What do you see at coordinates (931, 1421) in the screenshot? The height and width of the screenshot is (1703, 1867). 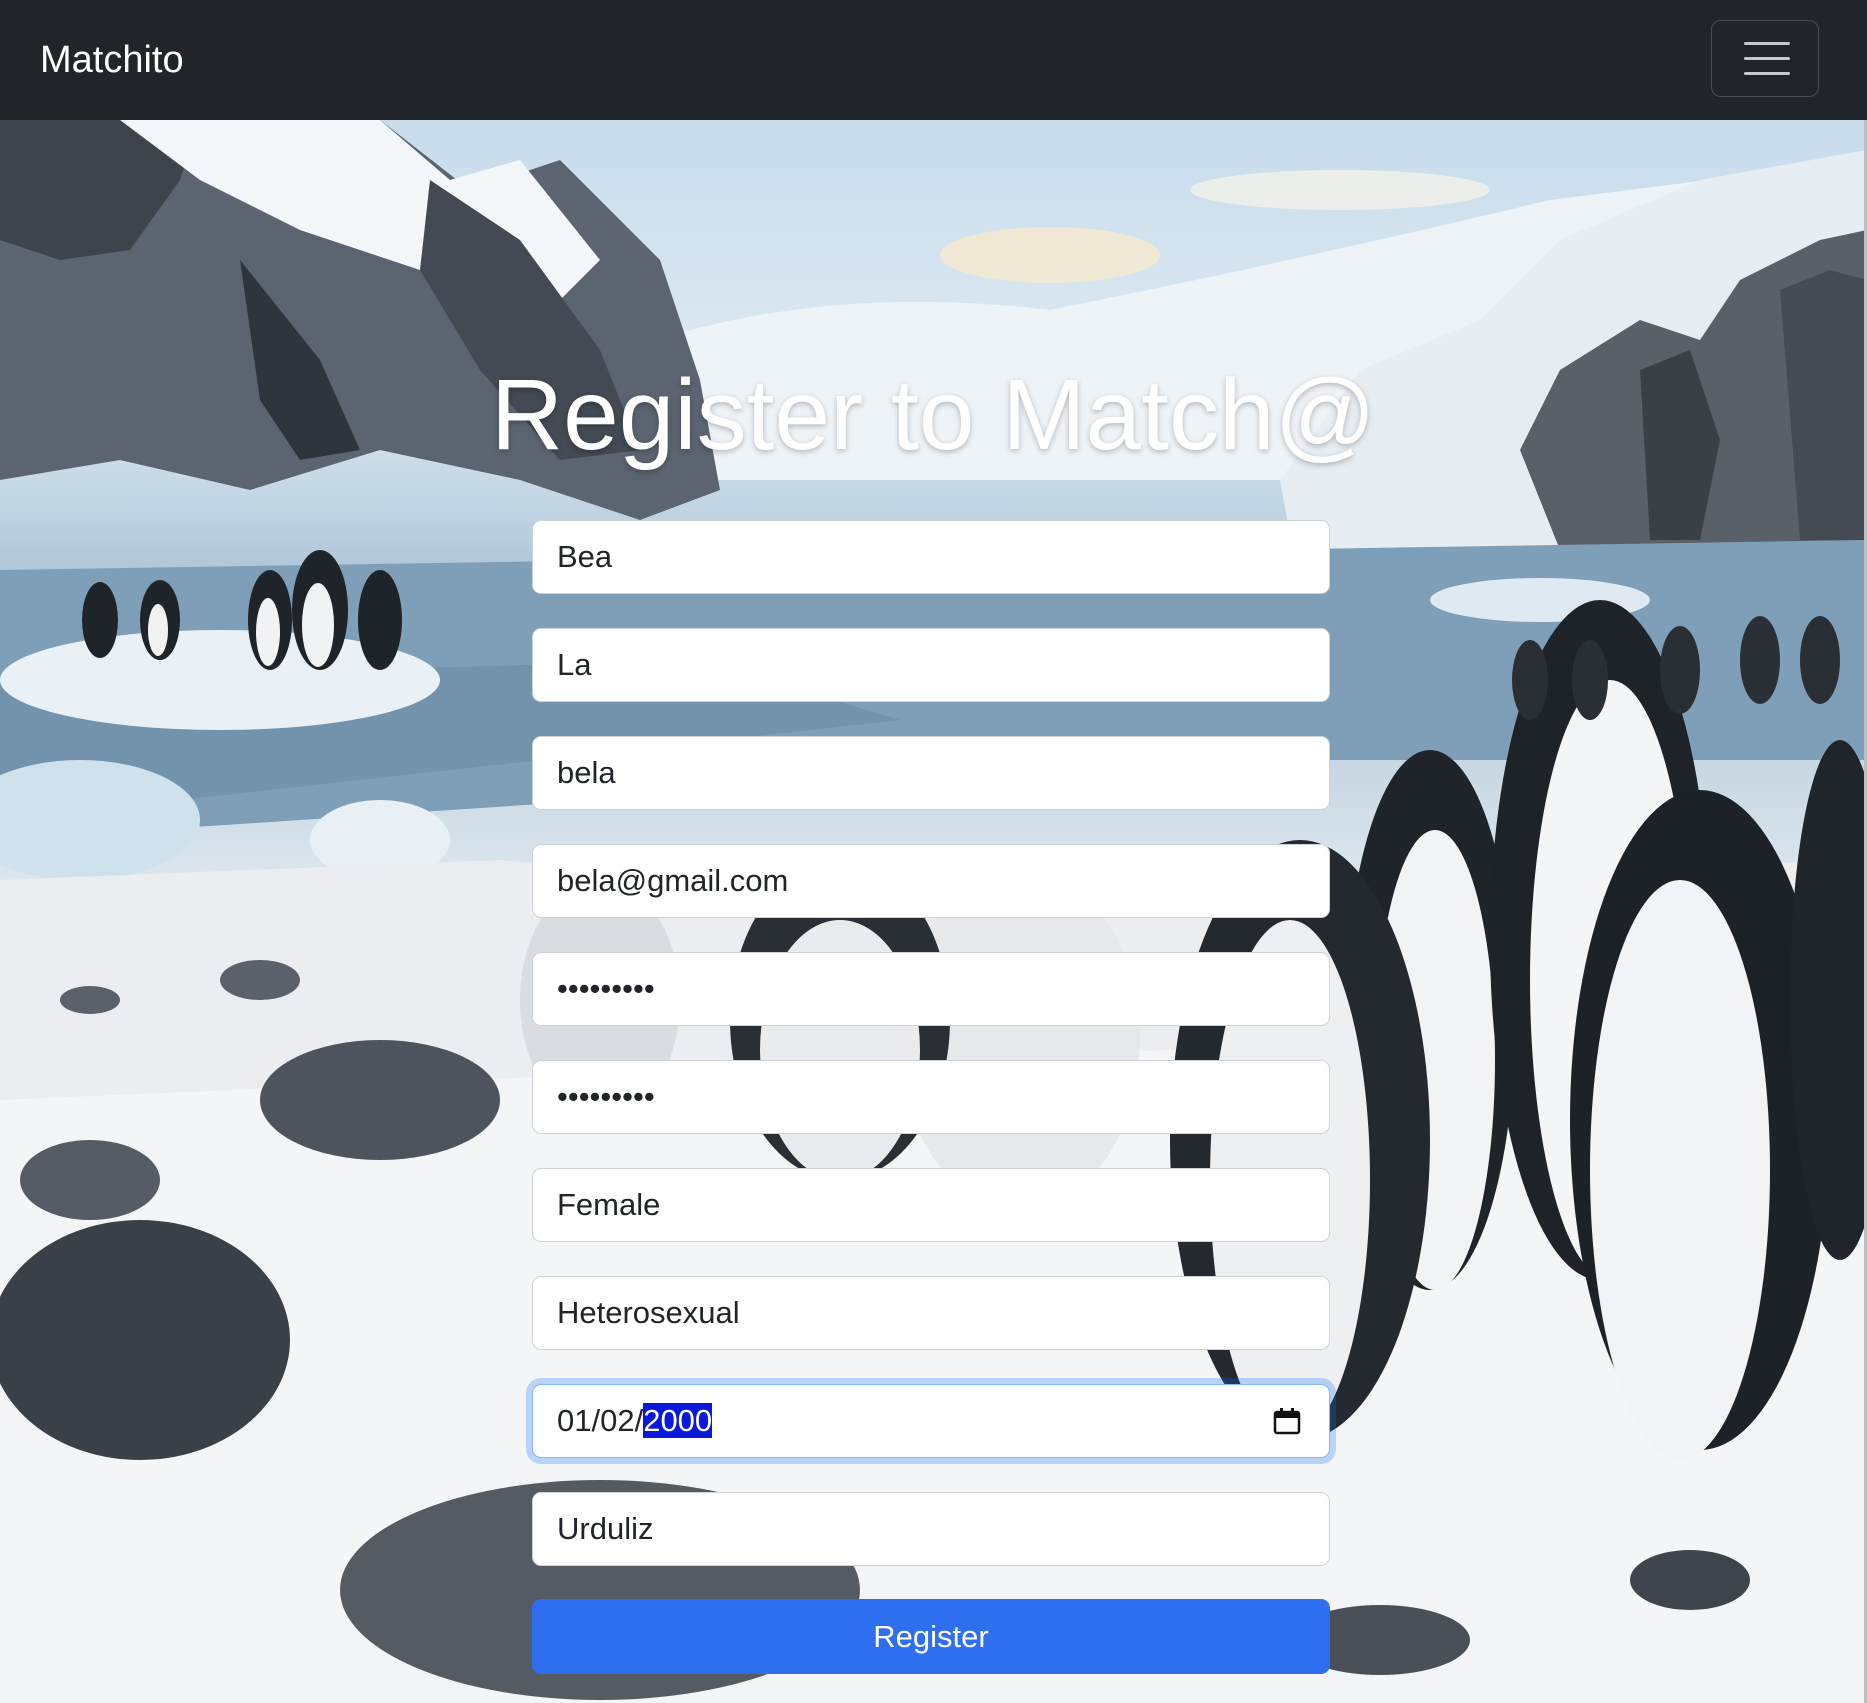 I see `birthdate-input: 01/02/2000` at bounding box center [931, 1421].